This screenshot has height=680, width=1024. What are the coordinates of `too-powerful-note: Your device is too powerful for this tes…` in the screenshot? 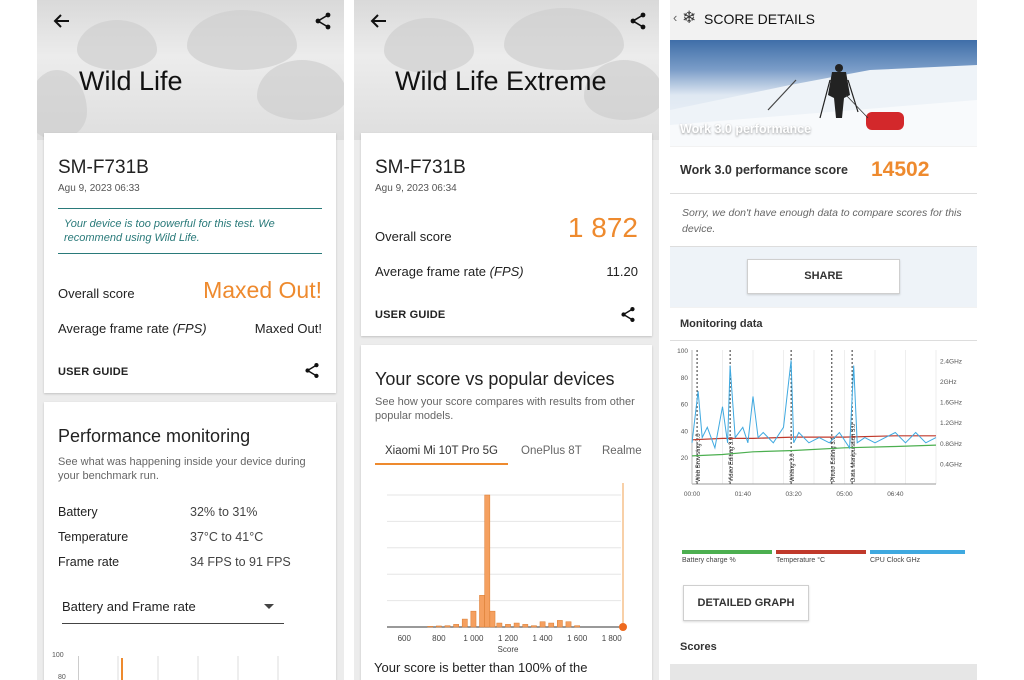 It's located at (190, 231).